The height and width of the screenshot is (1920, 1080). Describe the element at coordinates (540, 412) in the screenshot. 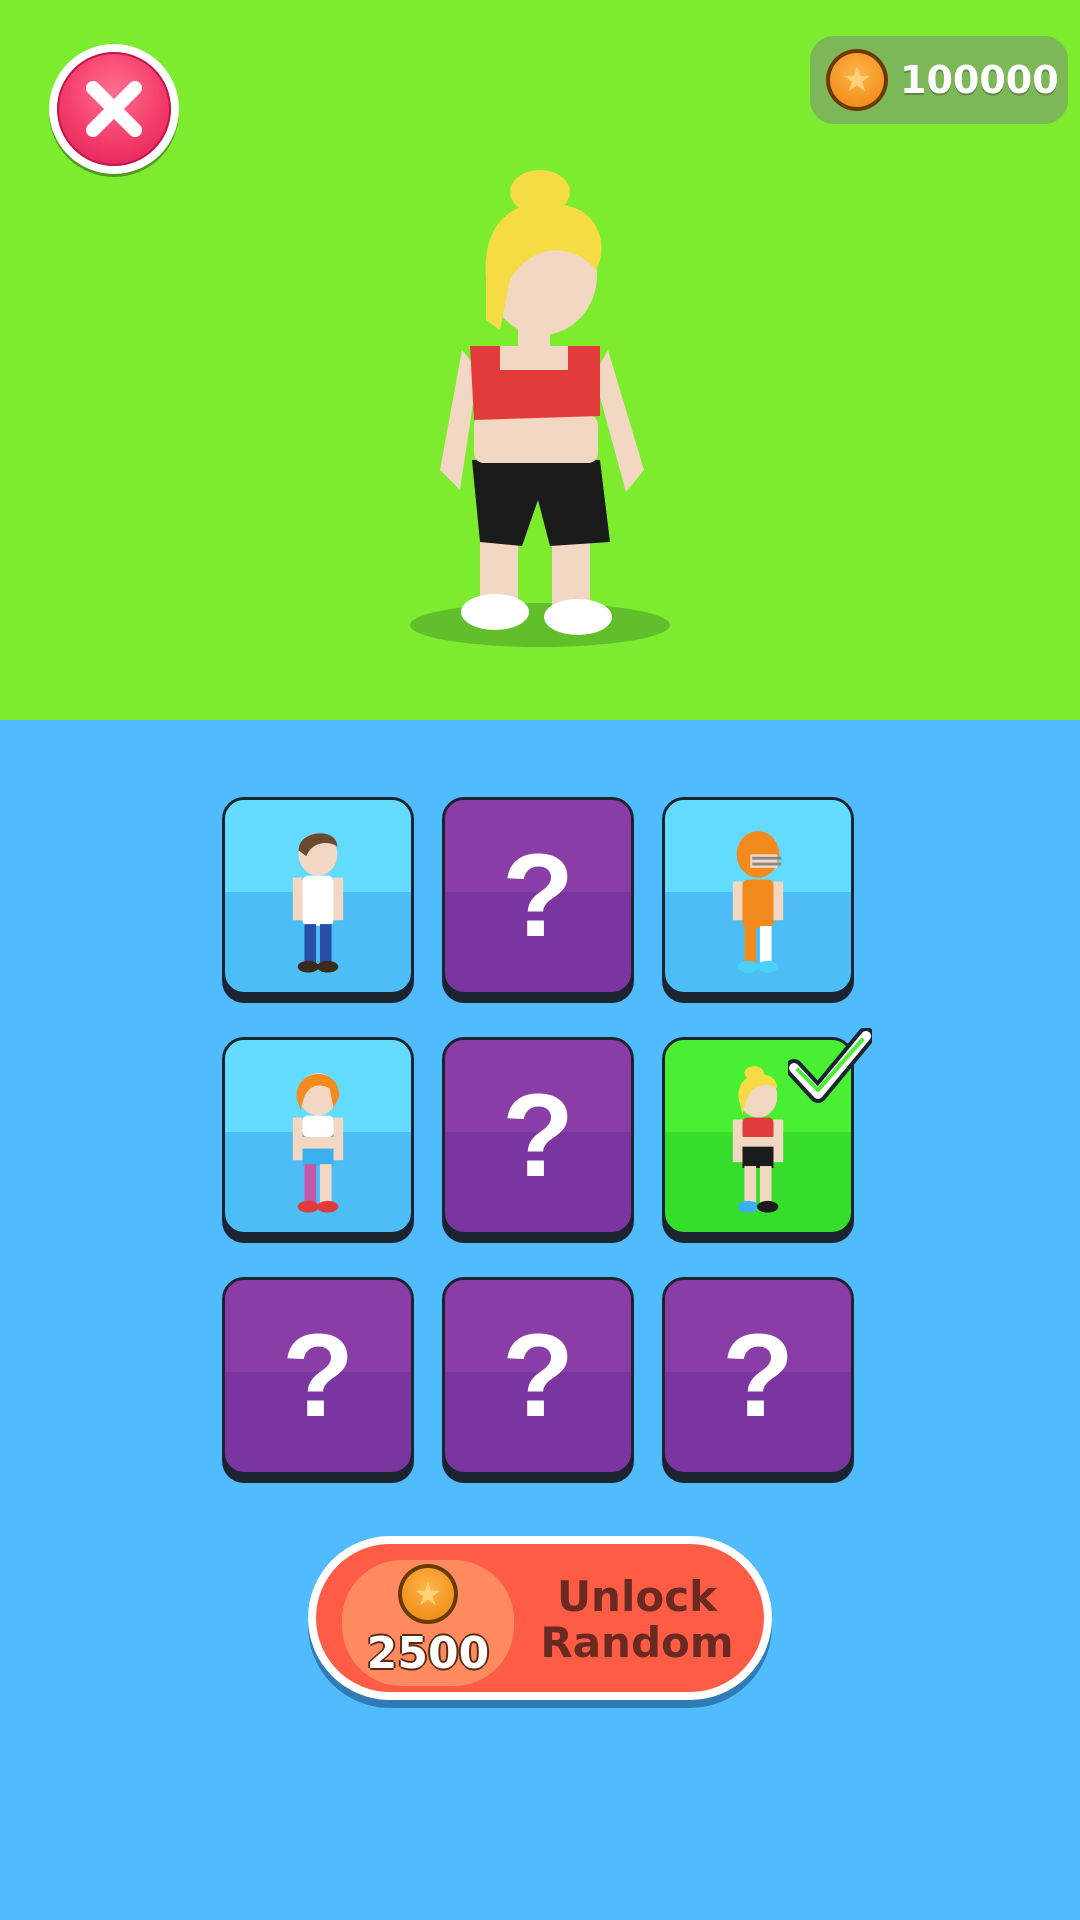

I see `preview-character` at that location.